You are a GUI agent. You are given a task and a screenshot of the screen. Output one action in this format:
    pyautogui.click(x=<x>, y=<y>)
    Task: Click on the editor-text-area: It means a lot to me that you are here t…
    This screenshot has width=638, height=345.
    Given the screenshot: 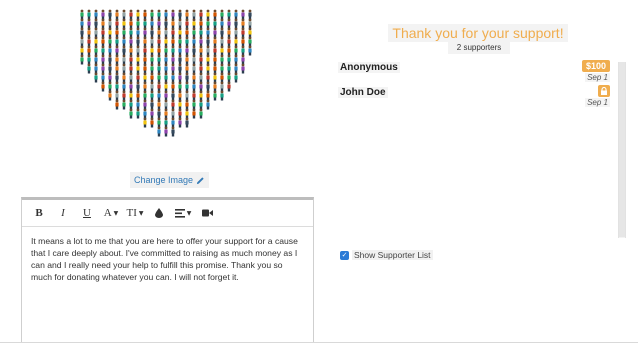 What is the action you would take?
    pyautogui.click(x=167, y=259)
    